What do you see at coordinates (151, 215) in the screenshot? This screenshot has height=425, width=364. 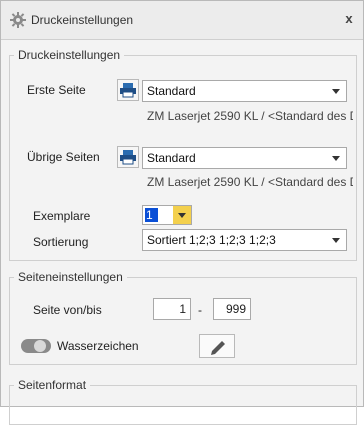 I see `copies-value: 1` at bounding box center [151, 215].